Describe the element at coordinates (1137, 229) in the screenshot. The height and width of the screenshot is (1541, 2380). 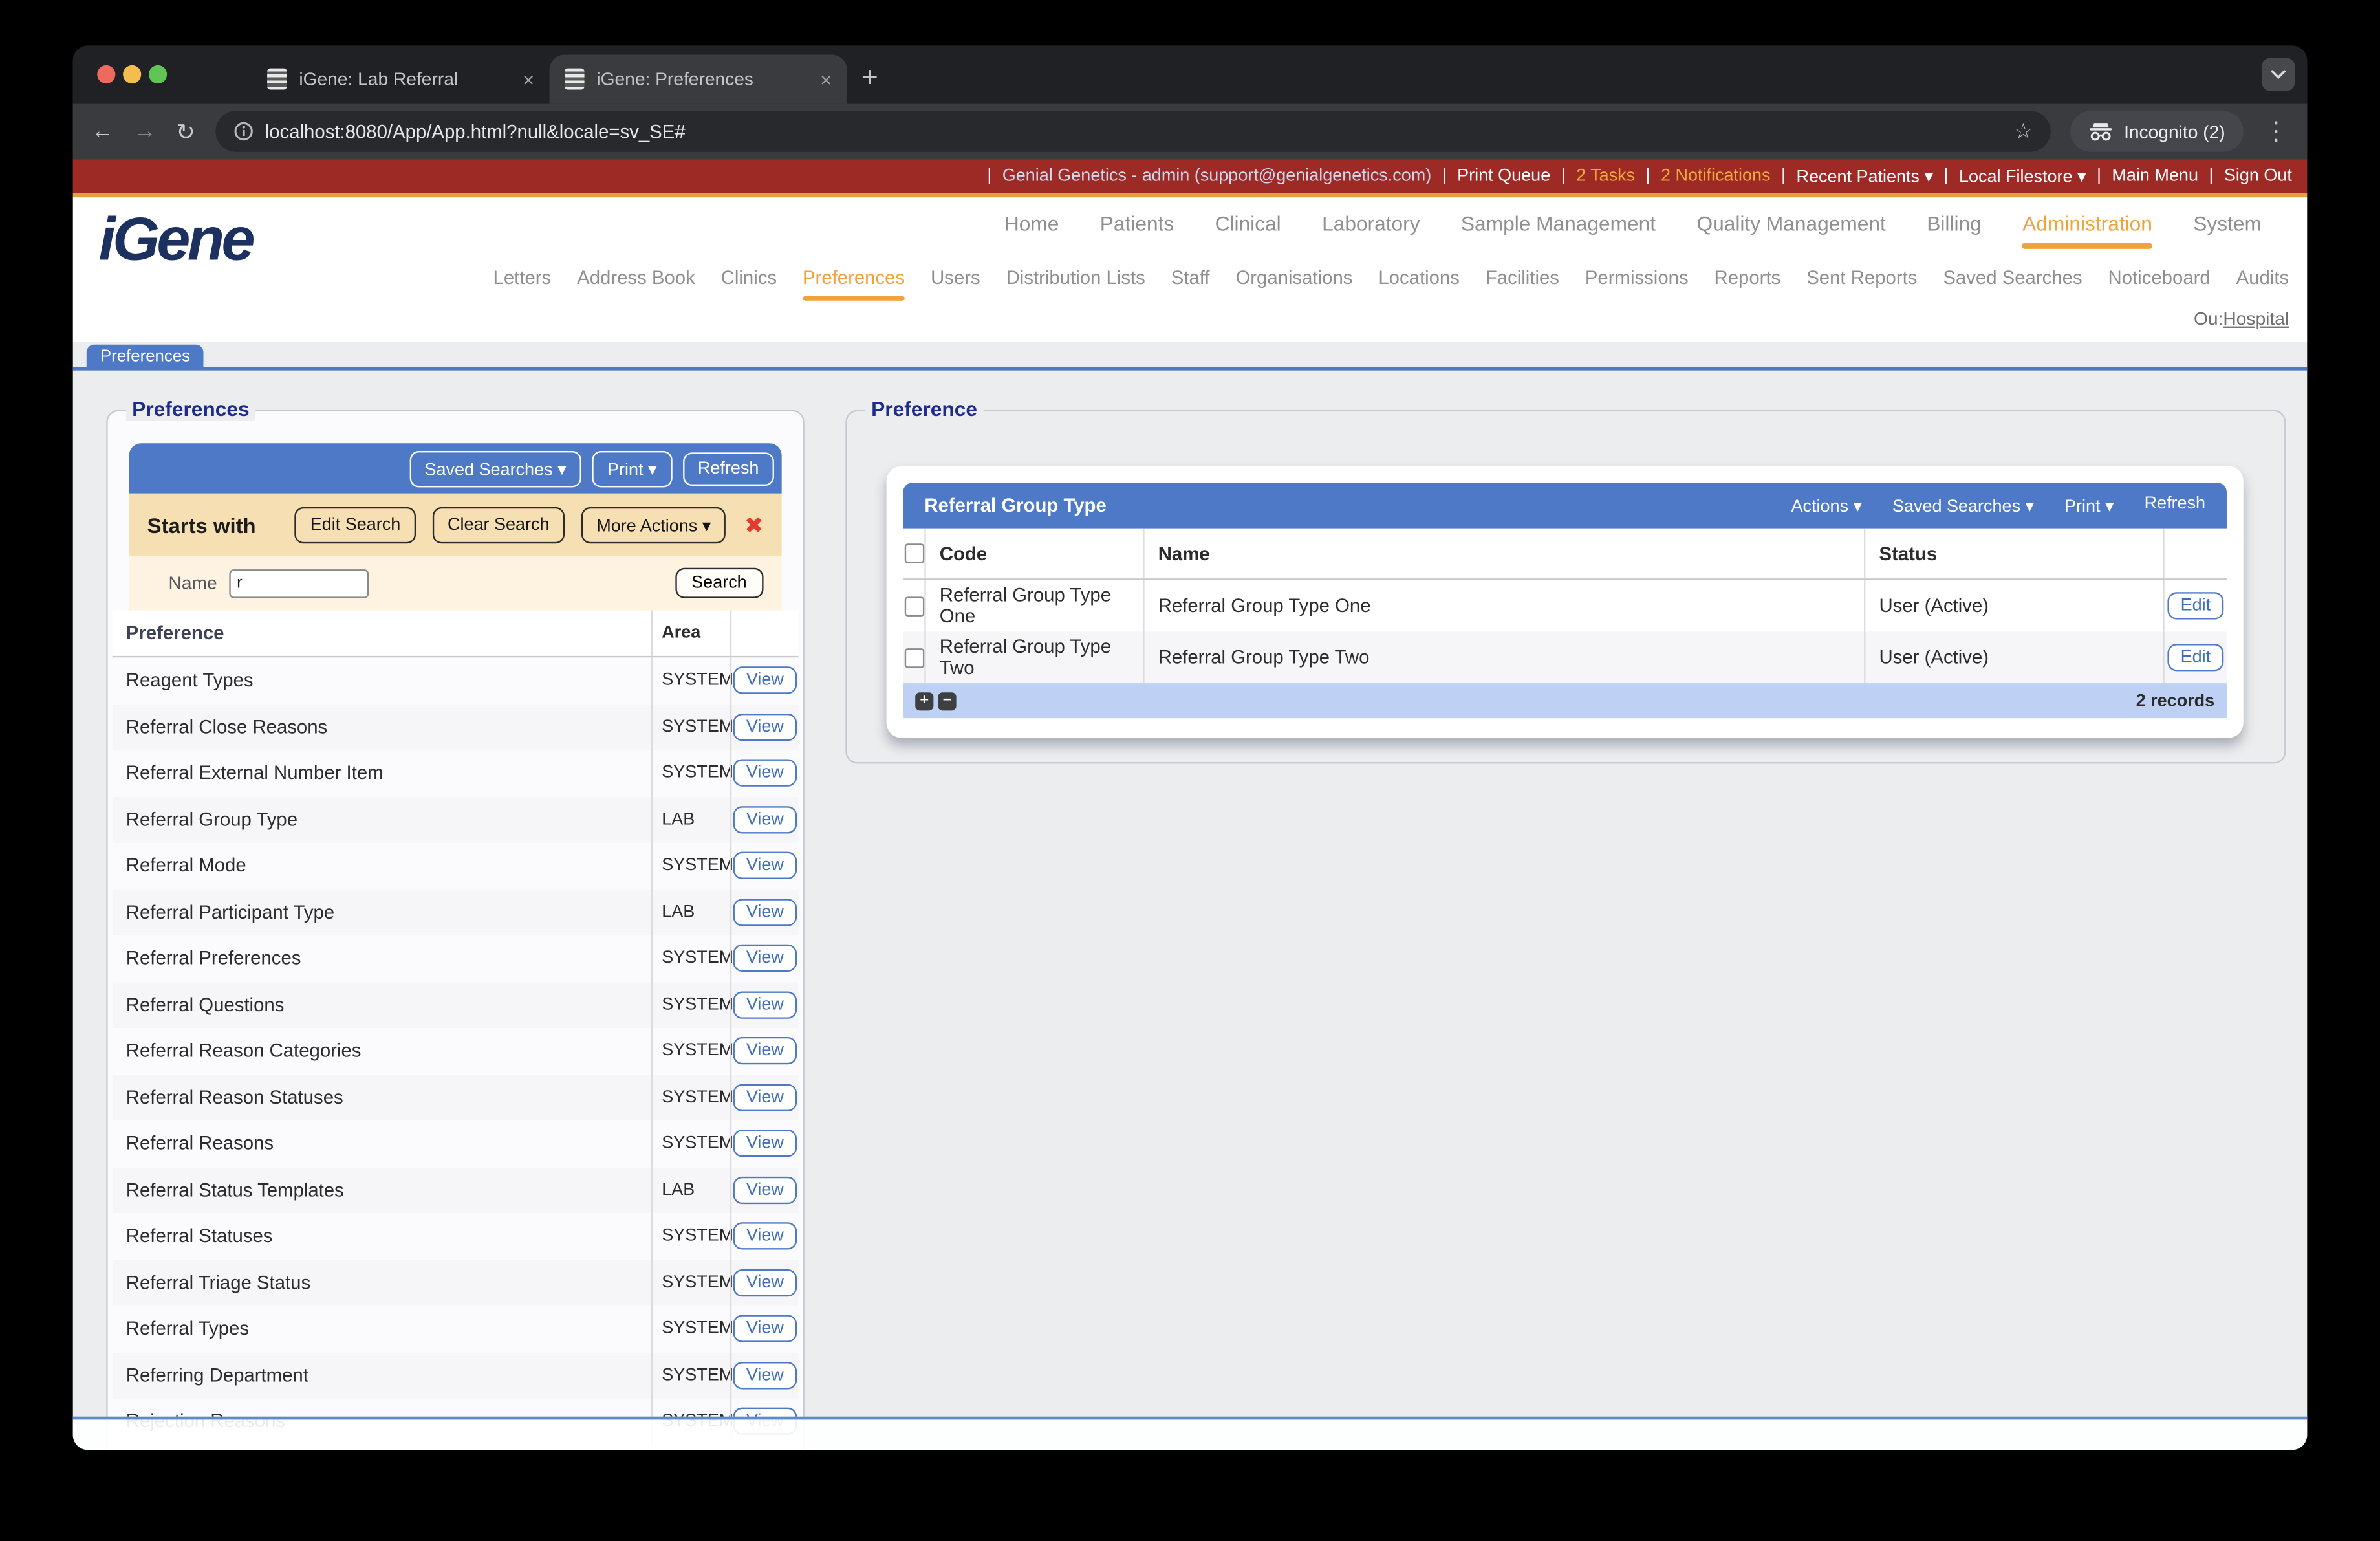
I see `main-nav-item: Patients` at that location.